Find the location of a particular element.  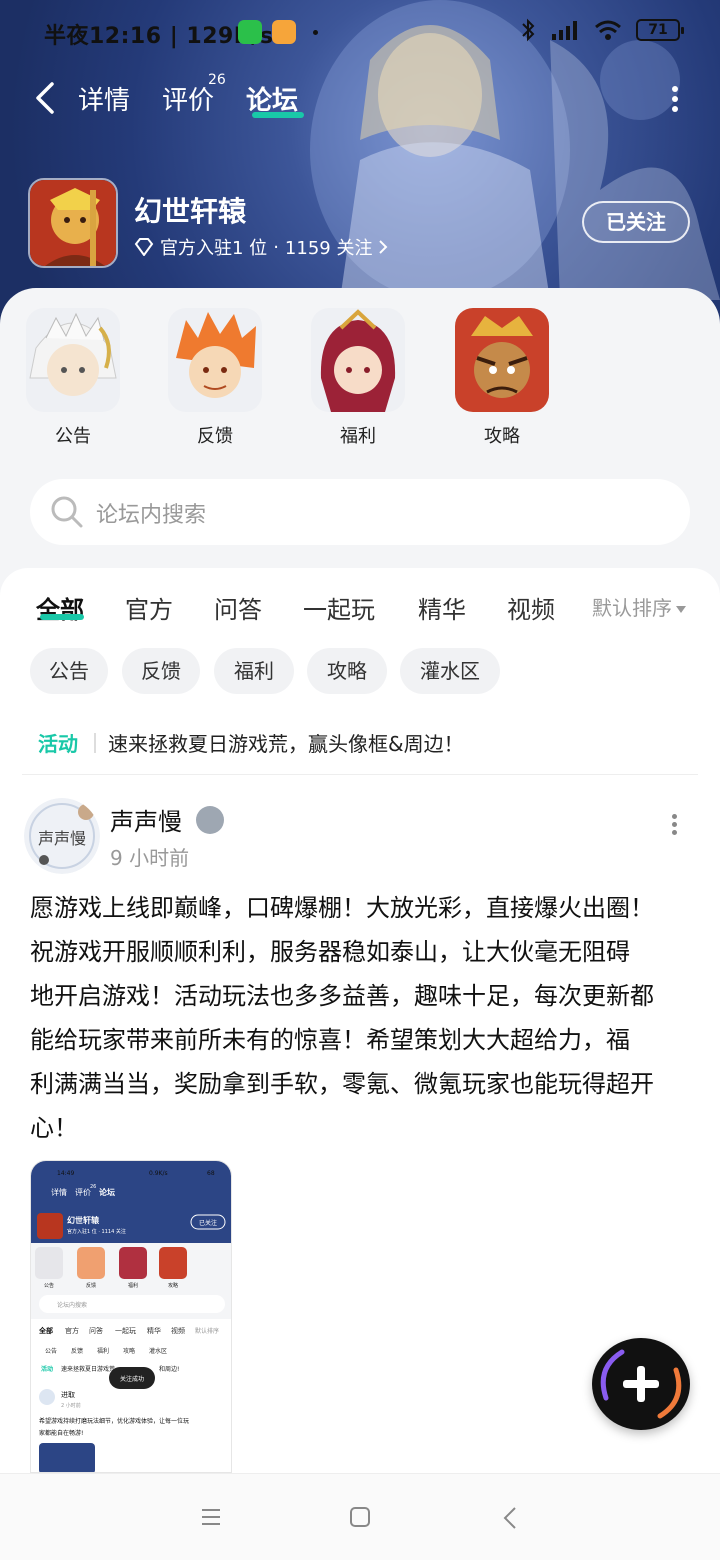

menu-icon is located at coordinates (211, 1517).